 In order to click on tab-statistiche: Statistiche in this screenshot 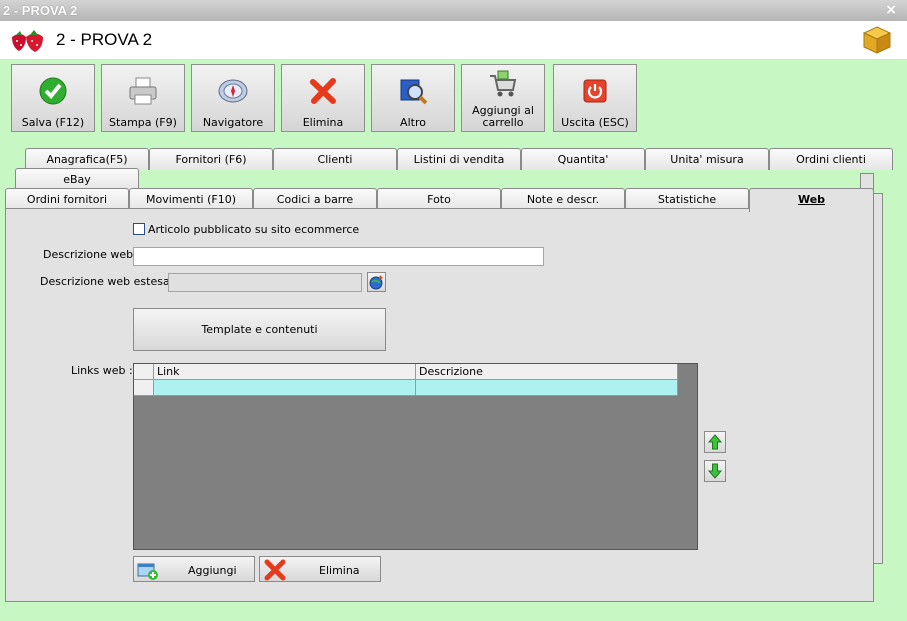, I will do `click(687, 199)`.